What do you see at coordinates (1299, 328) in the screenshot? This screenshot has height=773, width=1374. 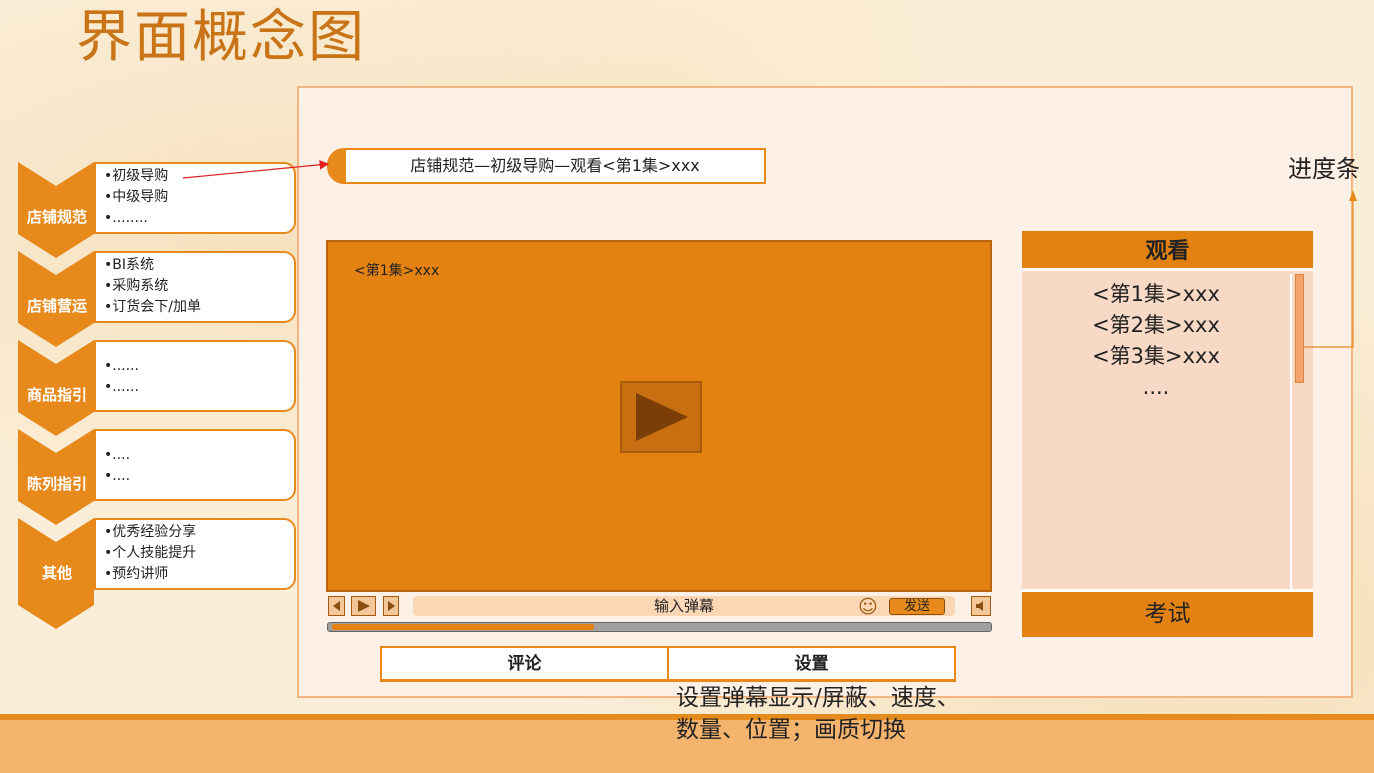 I see `scrollbar-thumb` at bounding box center [1299, 328].